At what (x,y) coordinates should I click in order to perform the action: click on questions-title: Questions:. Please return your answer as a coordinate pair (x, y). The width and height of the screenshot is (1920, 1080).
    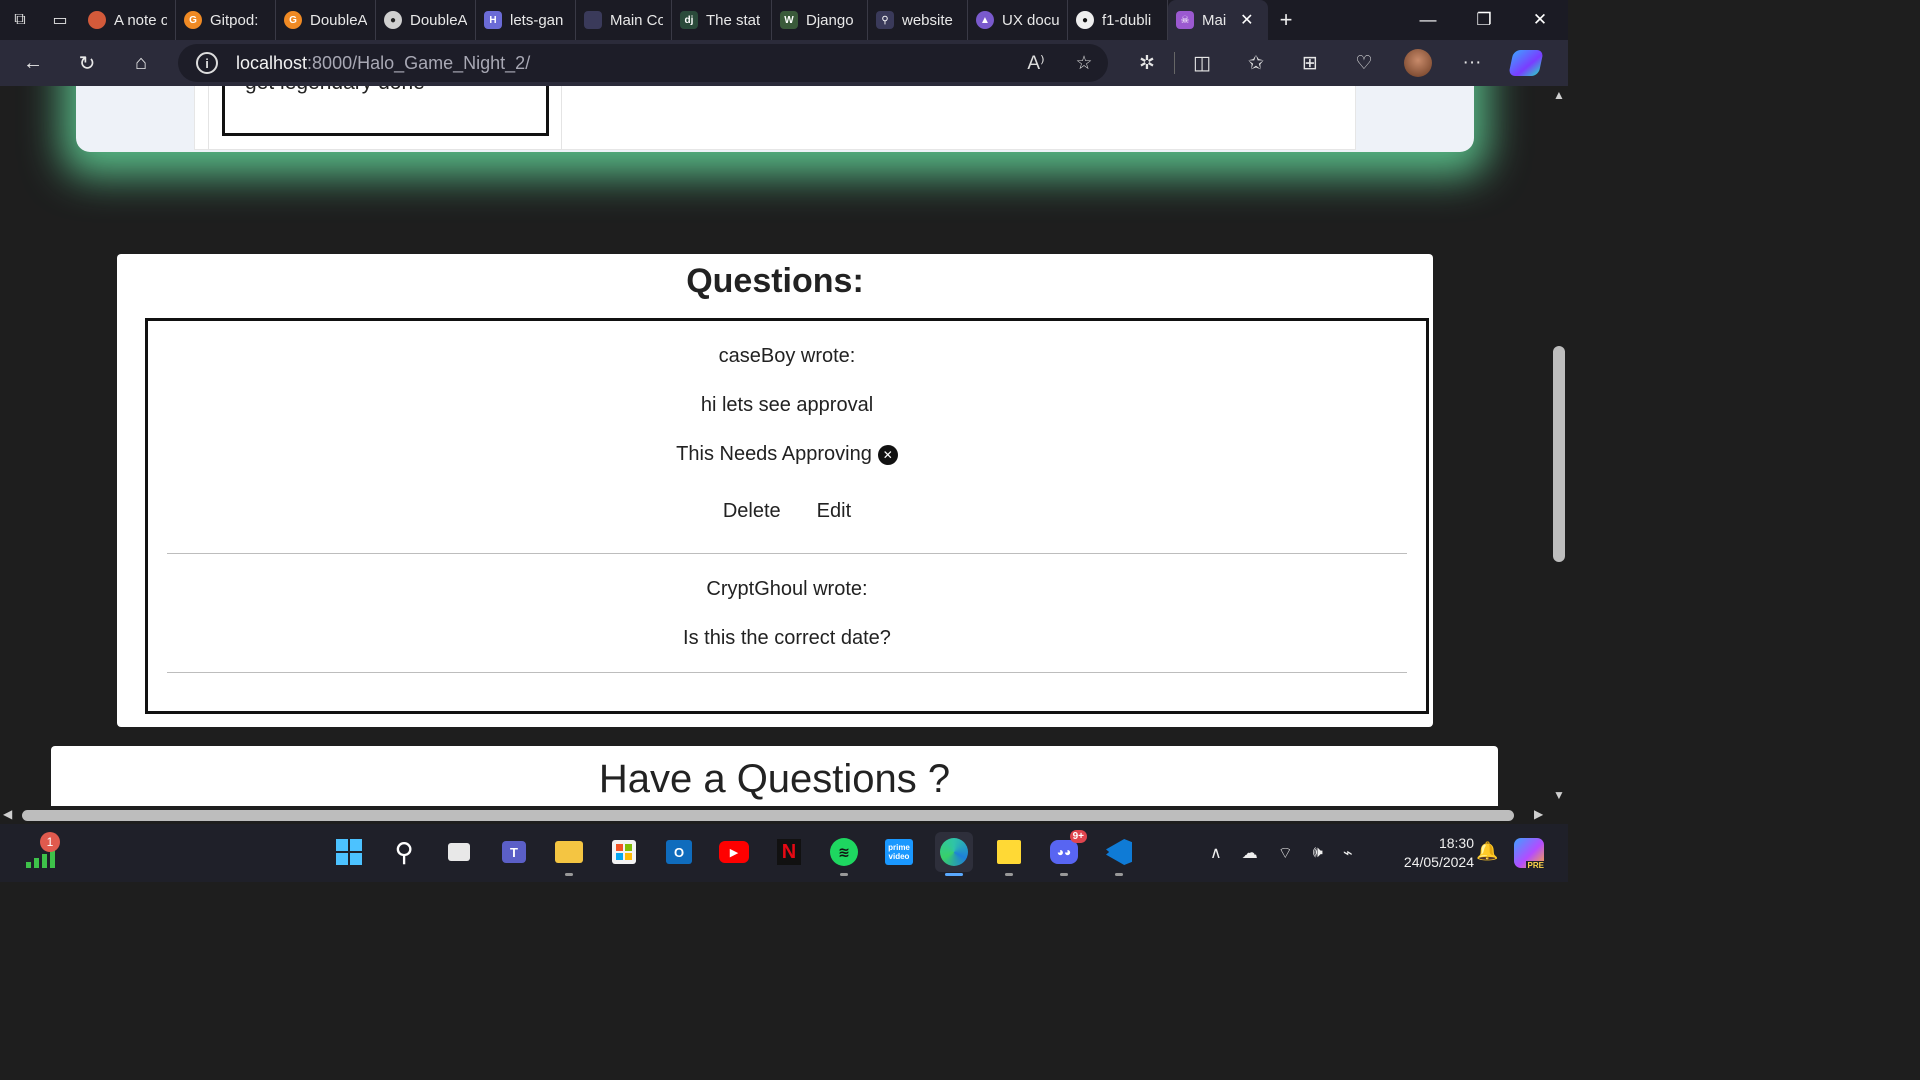
    Looking at the image, I should click on (775, 281).